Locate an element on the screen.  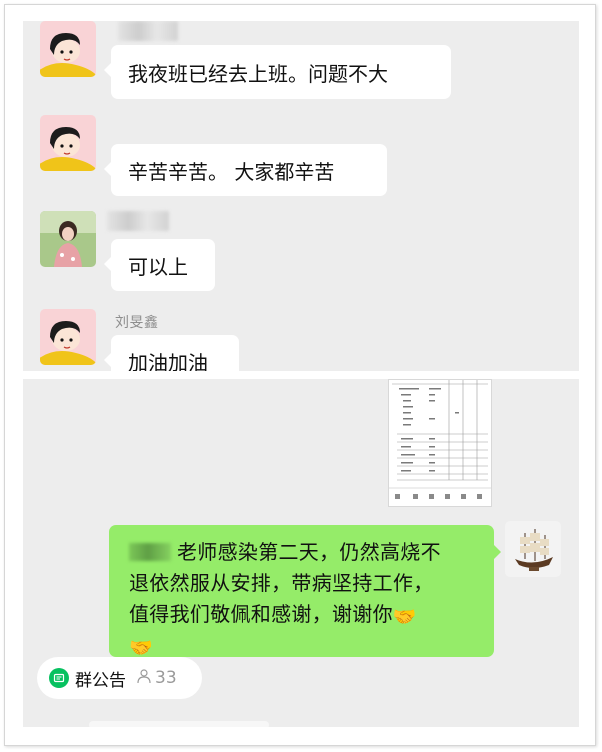
message-line: 退依然服从安排，带病坚持工作， is located at coordinates (281, 583).